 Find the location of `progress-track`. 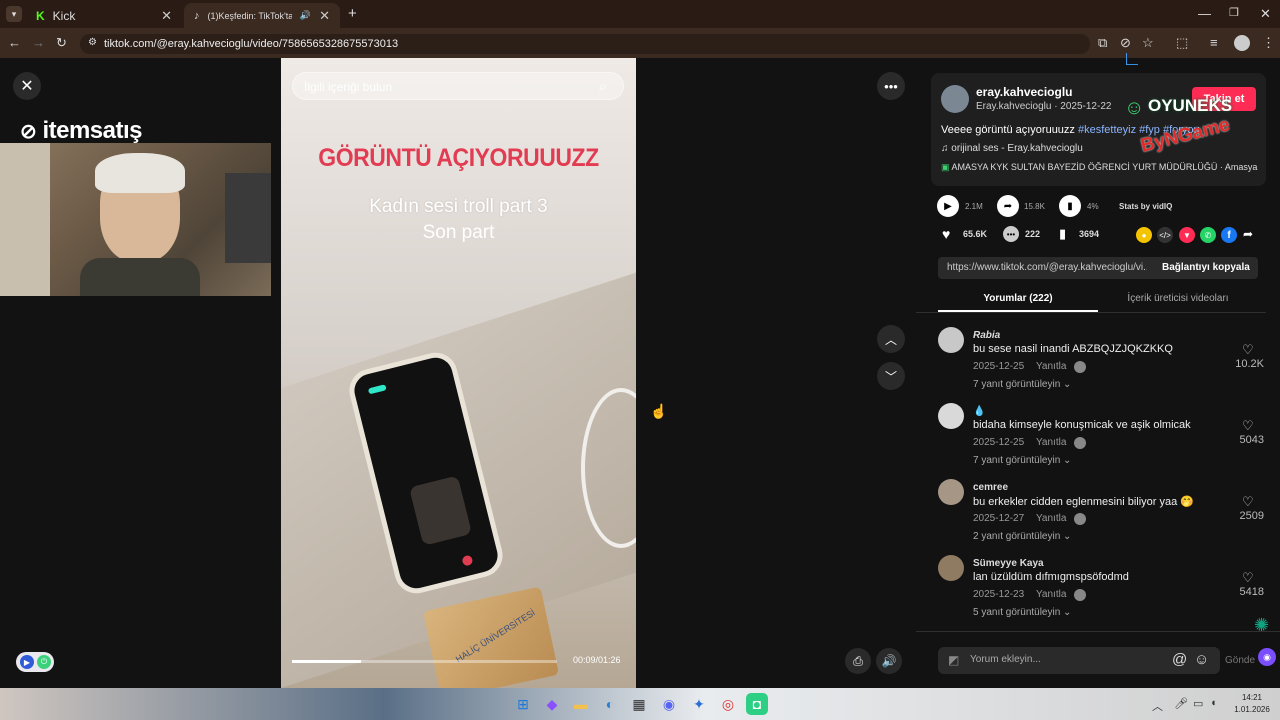

progress-track is located at coordinates (424, 661).